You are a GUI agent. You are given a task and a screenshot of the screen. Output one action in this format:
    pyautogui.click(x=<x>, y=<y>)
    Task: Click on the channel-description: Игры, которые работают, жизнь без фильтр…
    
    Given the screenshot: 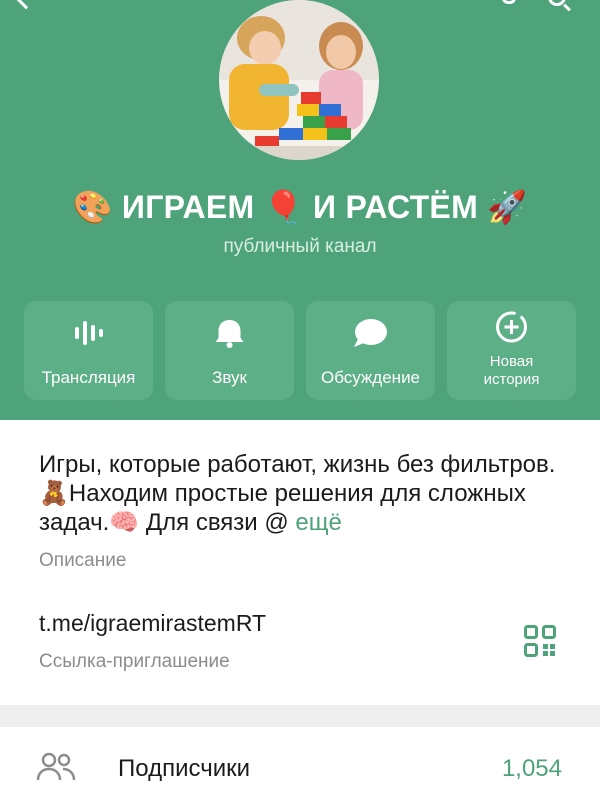 What is the action you would take?
    pyautogui.click(x=304, y=493)
    